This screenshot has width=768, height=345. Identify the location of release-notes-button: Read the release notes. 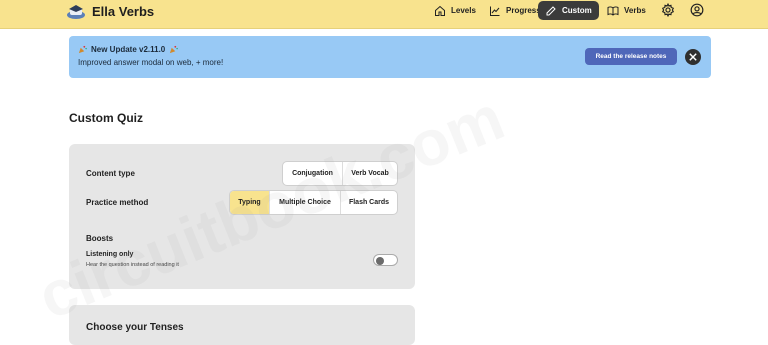
(631, 56).